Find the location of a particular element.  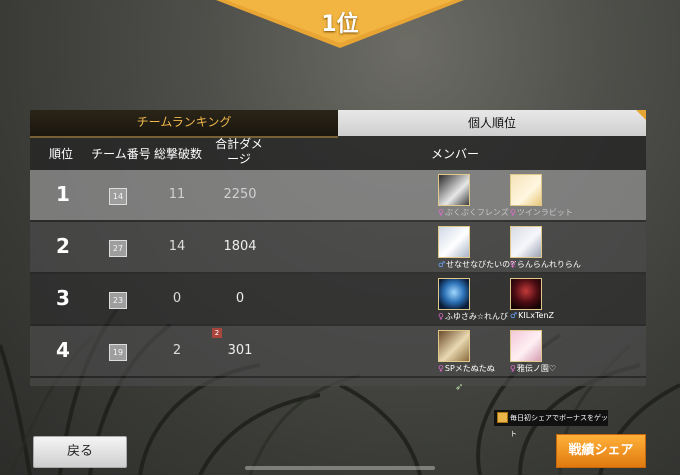

member-name: ♀らんらんれりらん is located at coordinates (545, 264).